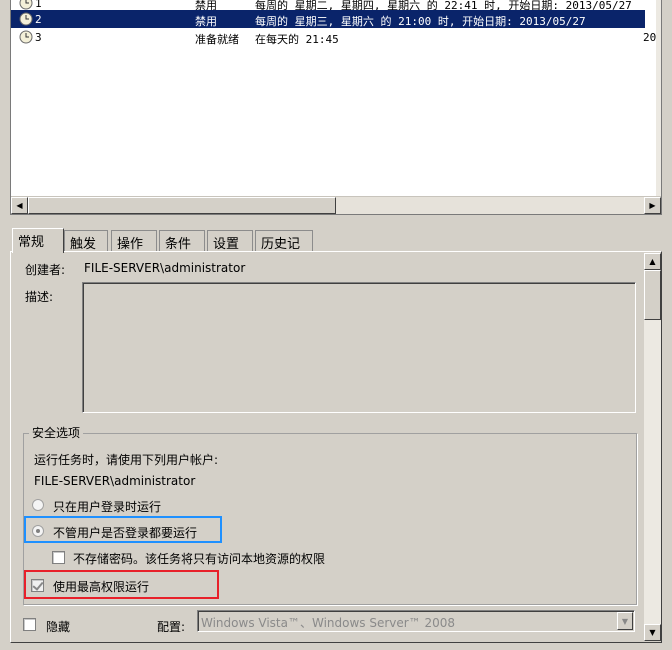 This screenshot has height=650, width=672. Describe the element at coordinates (652, 447) in the screenshot. I see `panel-vertical-scrollbar: ▲ ▼` at that location.